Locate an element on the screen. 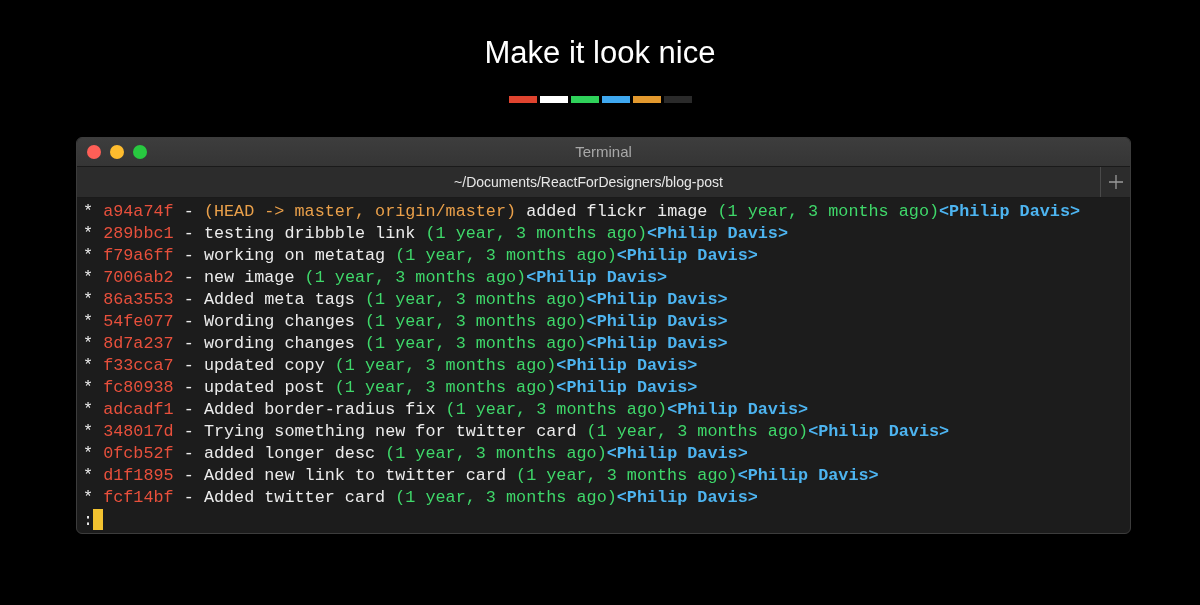 The height and width of the screenshot is (605, 1200). log-line: * f79a6ff - working on metatag (1 year, 3 months ago)<Philip Davis> is located at coordinates (420, 255).